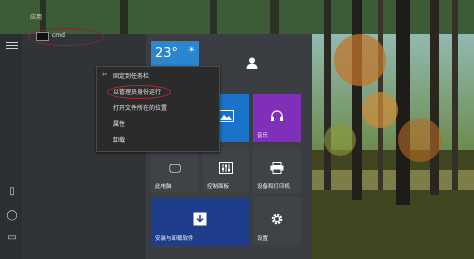 The image size is (474, 259). What do you see at coordinates (11, 146) in the screenshot?
I see `start-rail: ▯ ◯ ▭` at bounding box center [11, 146].